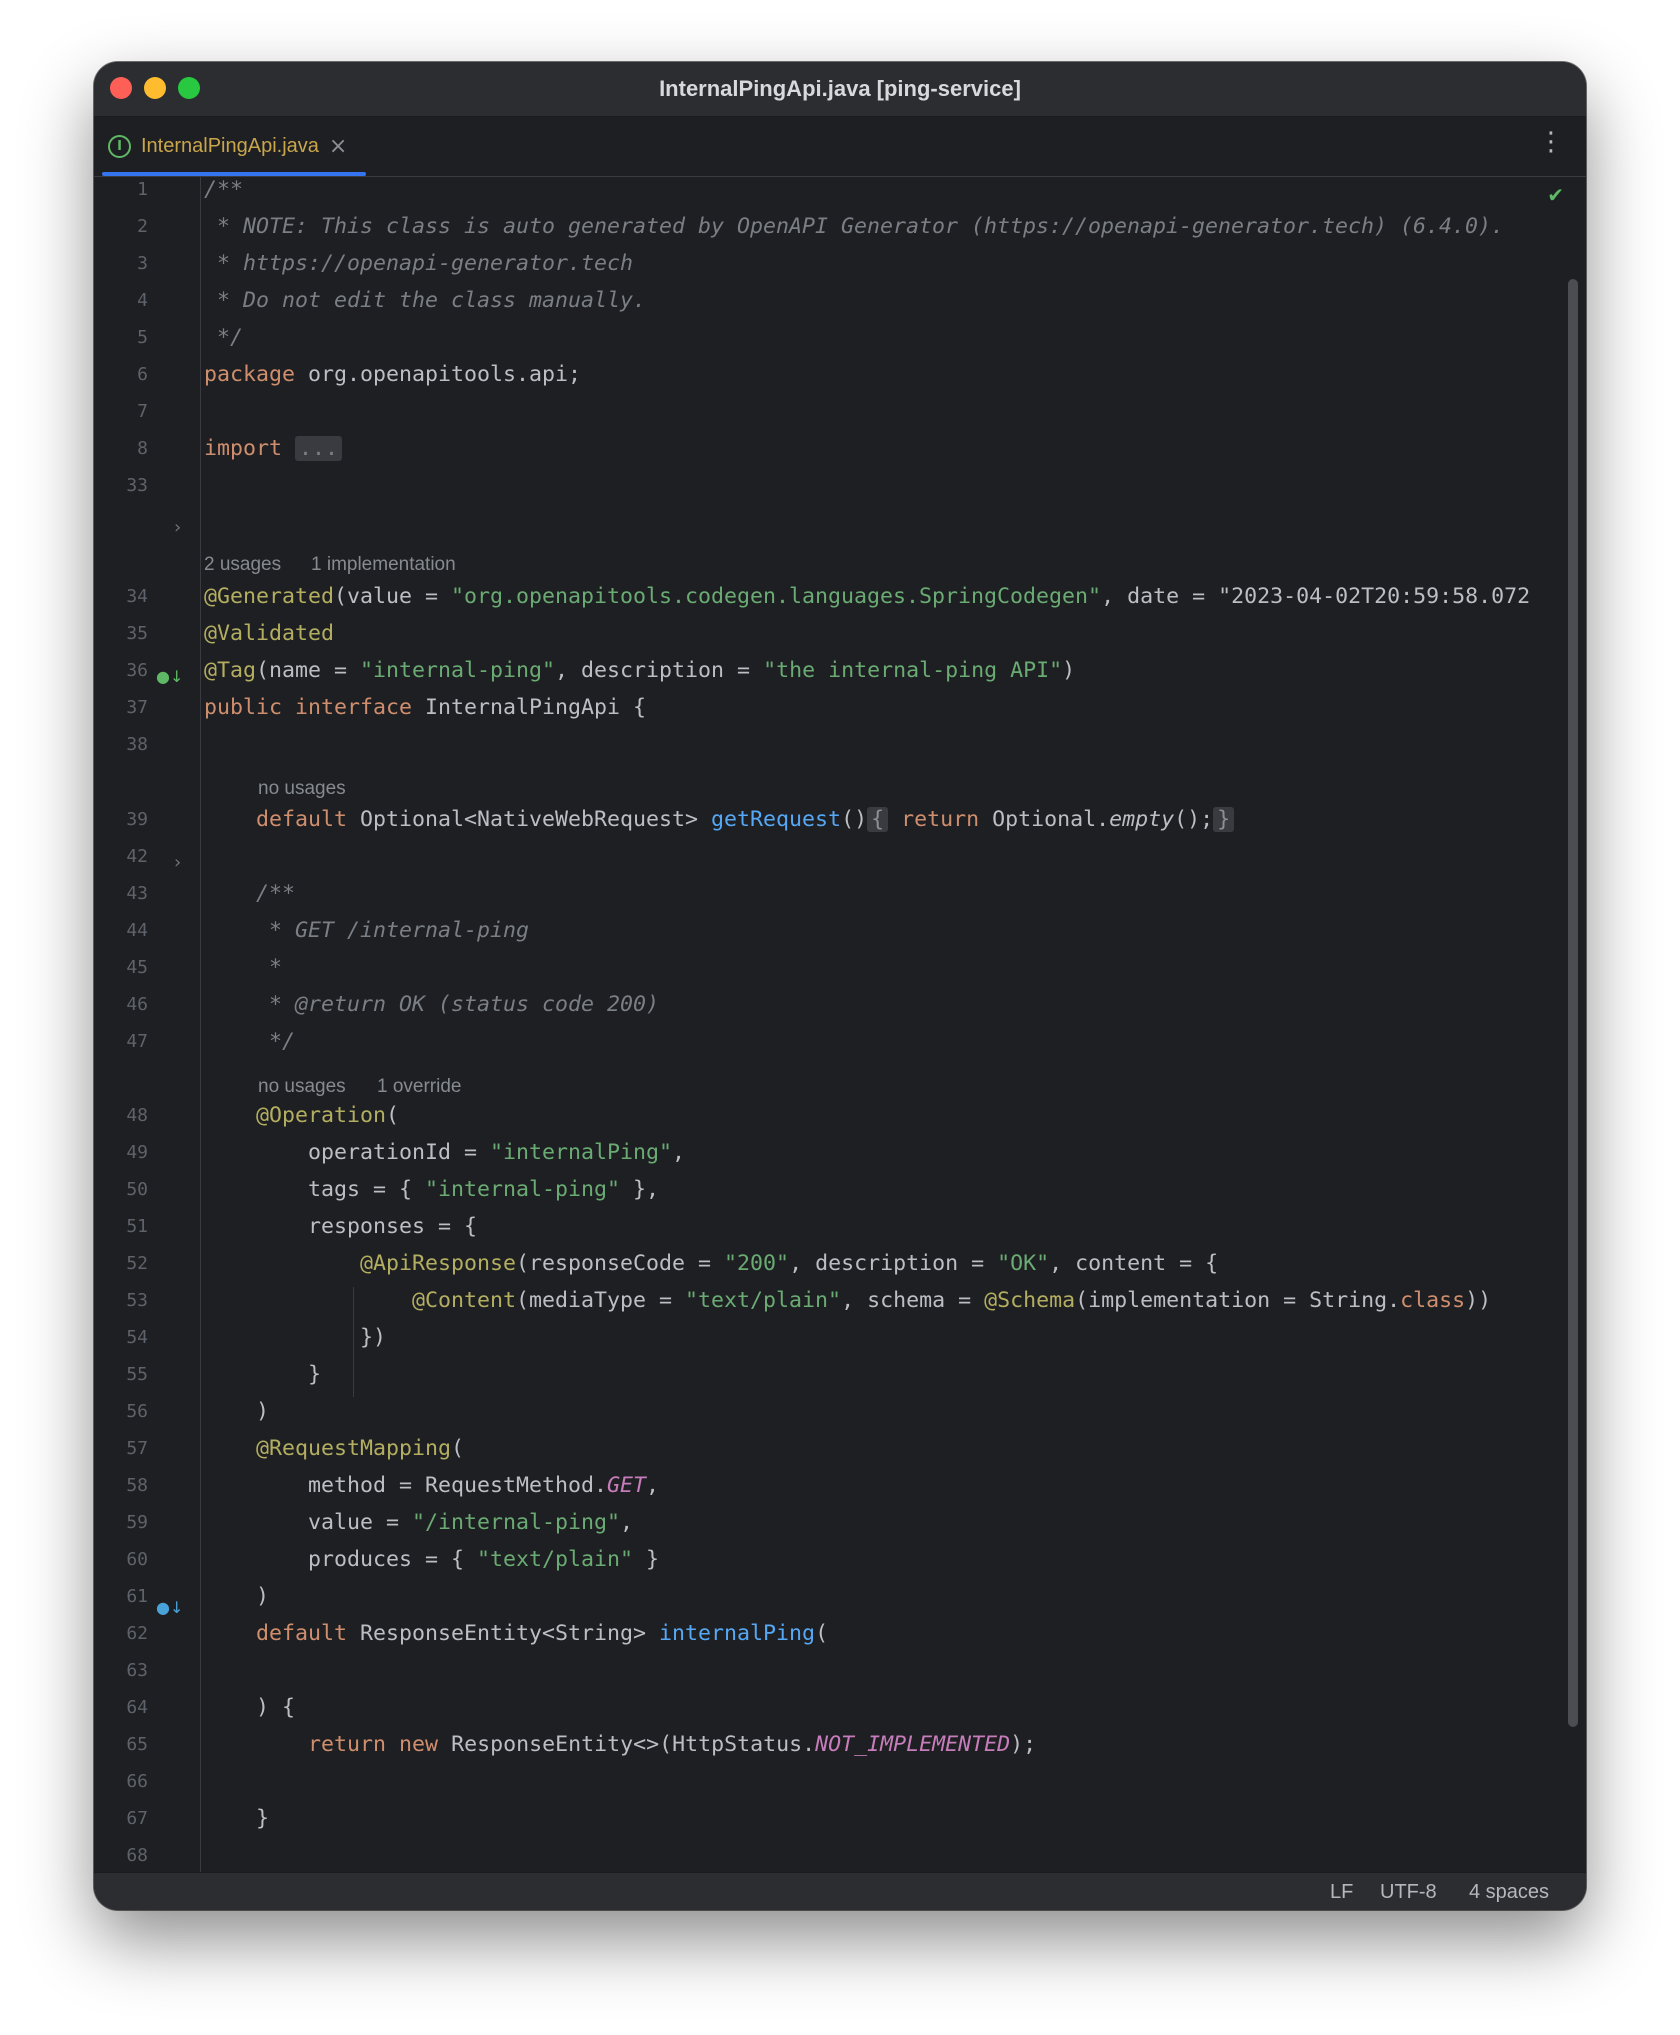 The width and height of the screenshot is (1680, 2035). What do you see at coordinates (840, 1337) in the screenshot?
I see `code-line: 54 })` at bounding box center [840, 1337].